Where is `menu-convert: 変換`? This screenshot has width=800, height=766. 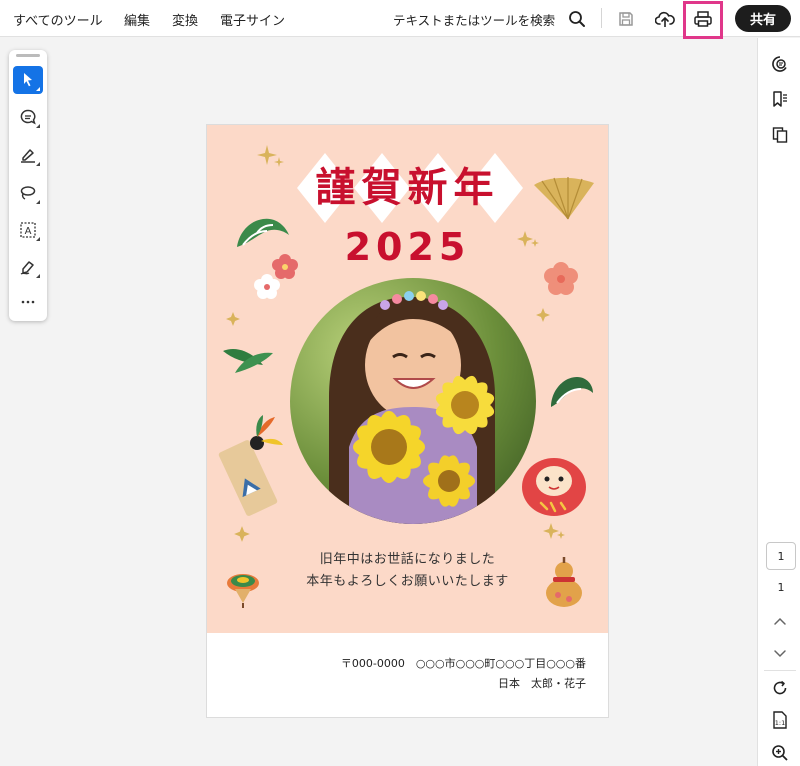 menu-convert: 変換 is located at coordinates (185, 19).